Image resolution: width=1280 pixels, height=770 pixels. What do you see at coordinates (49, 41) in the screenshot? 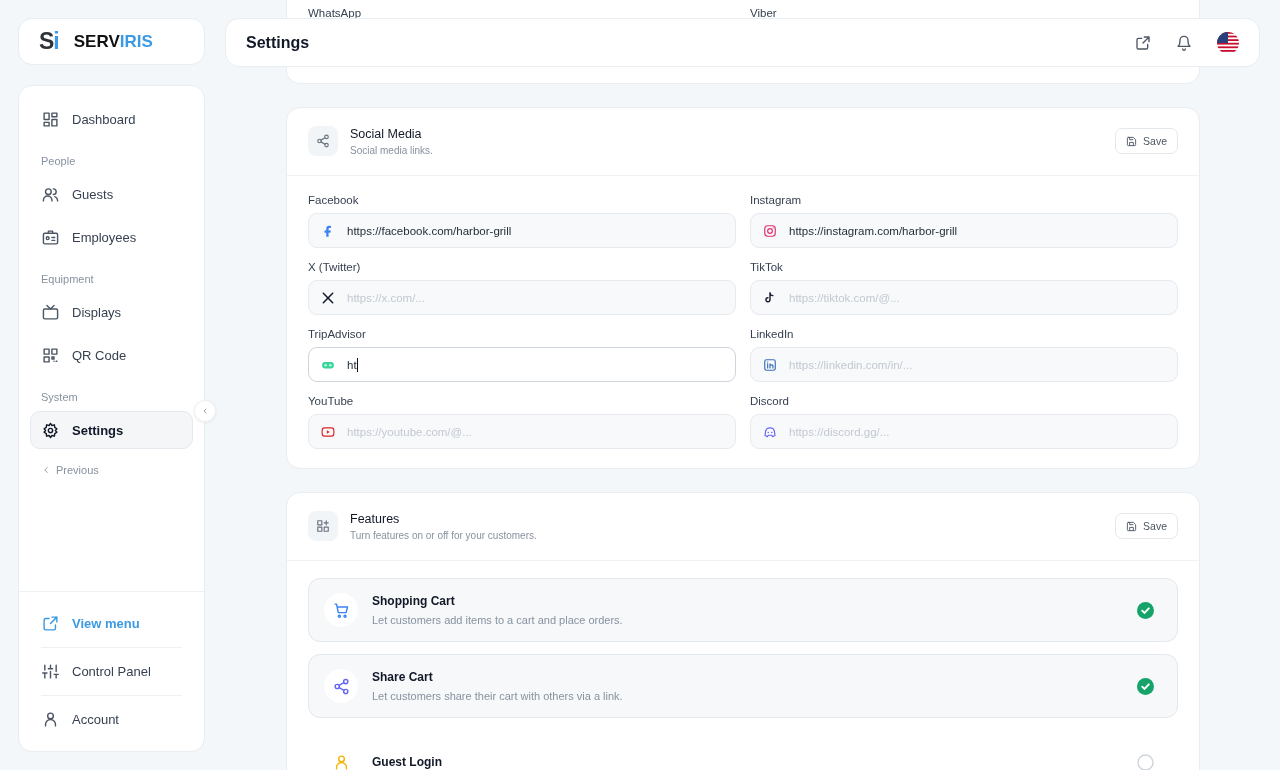
I see `logo-mark: Si` at bounding box center [49, 41].